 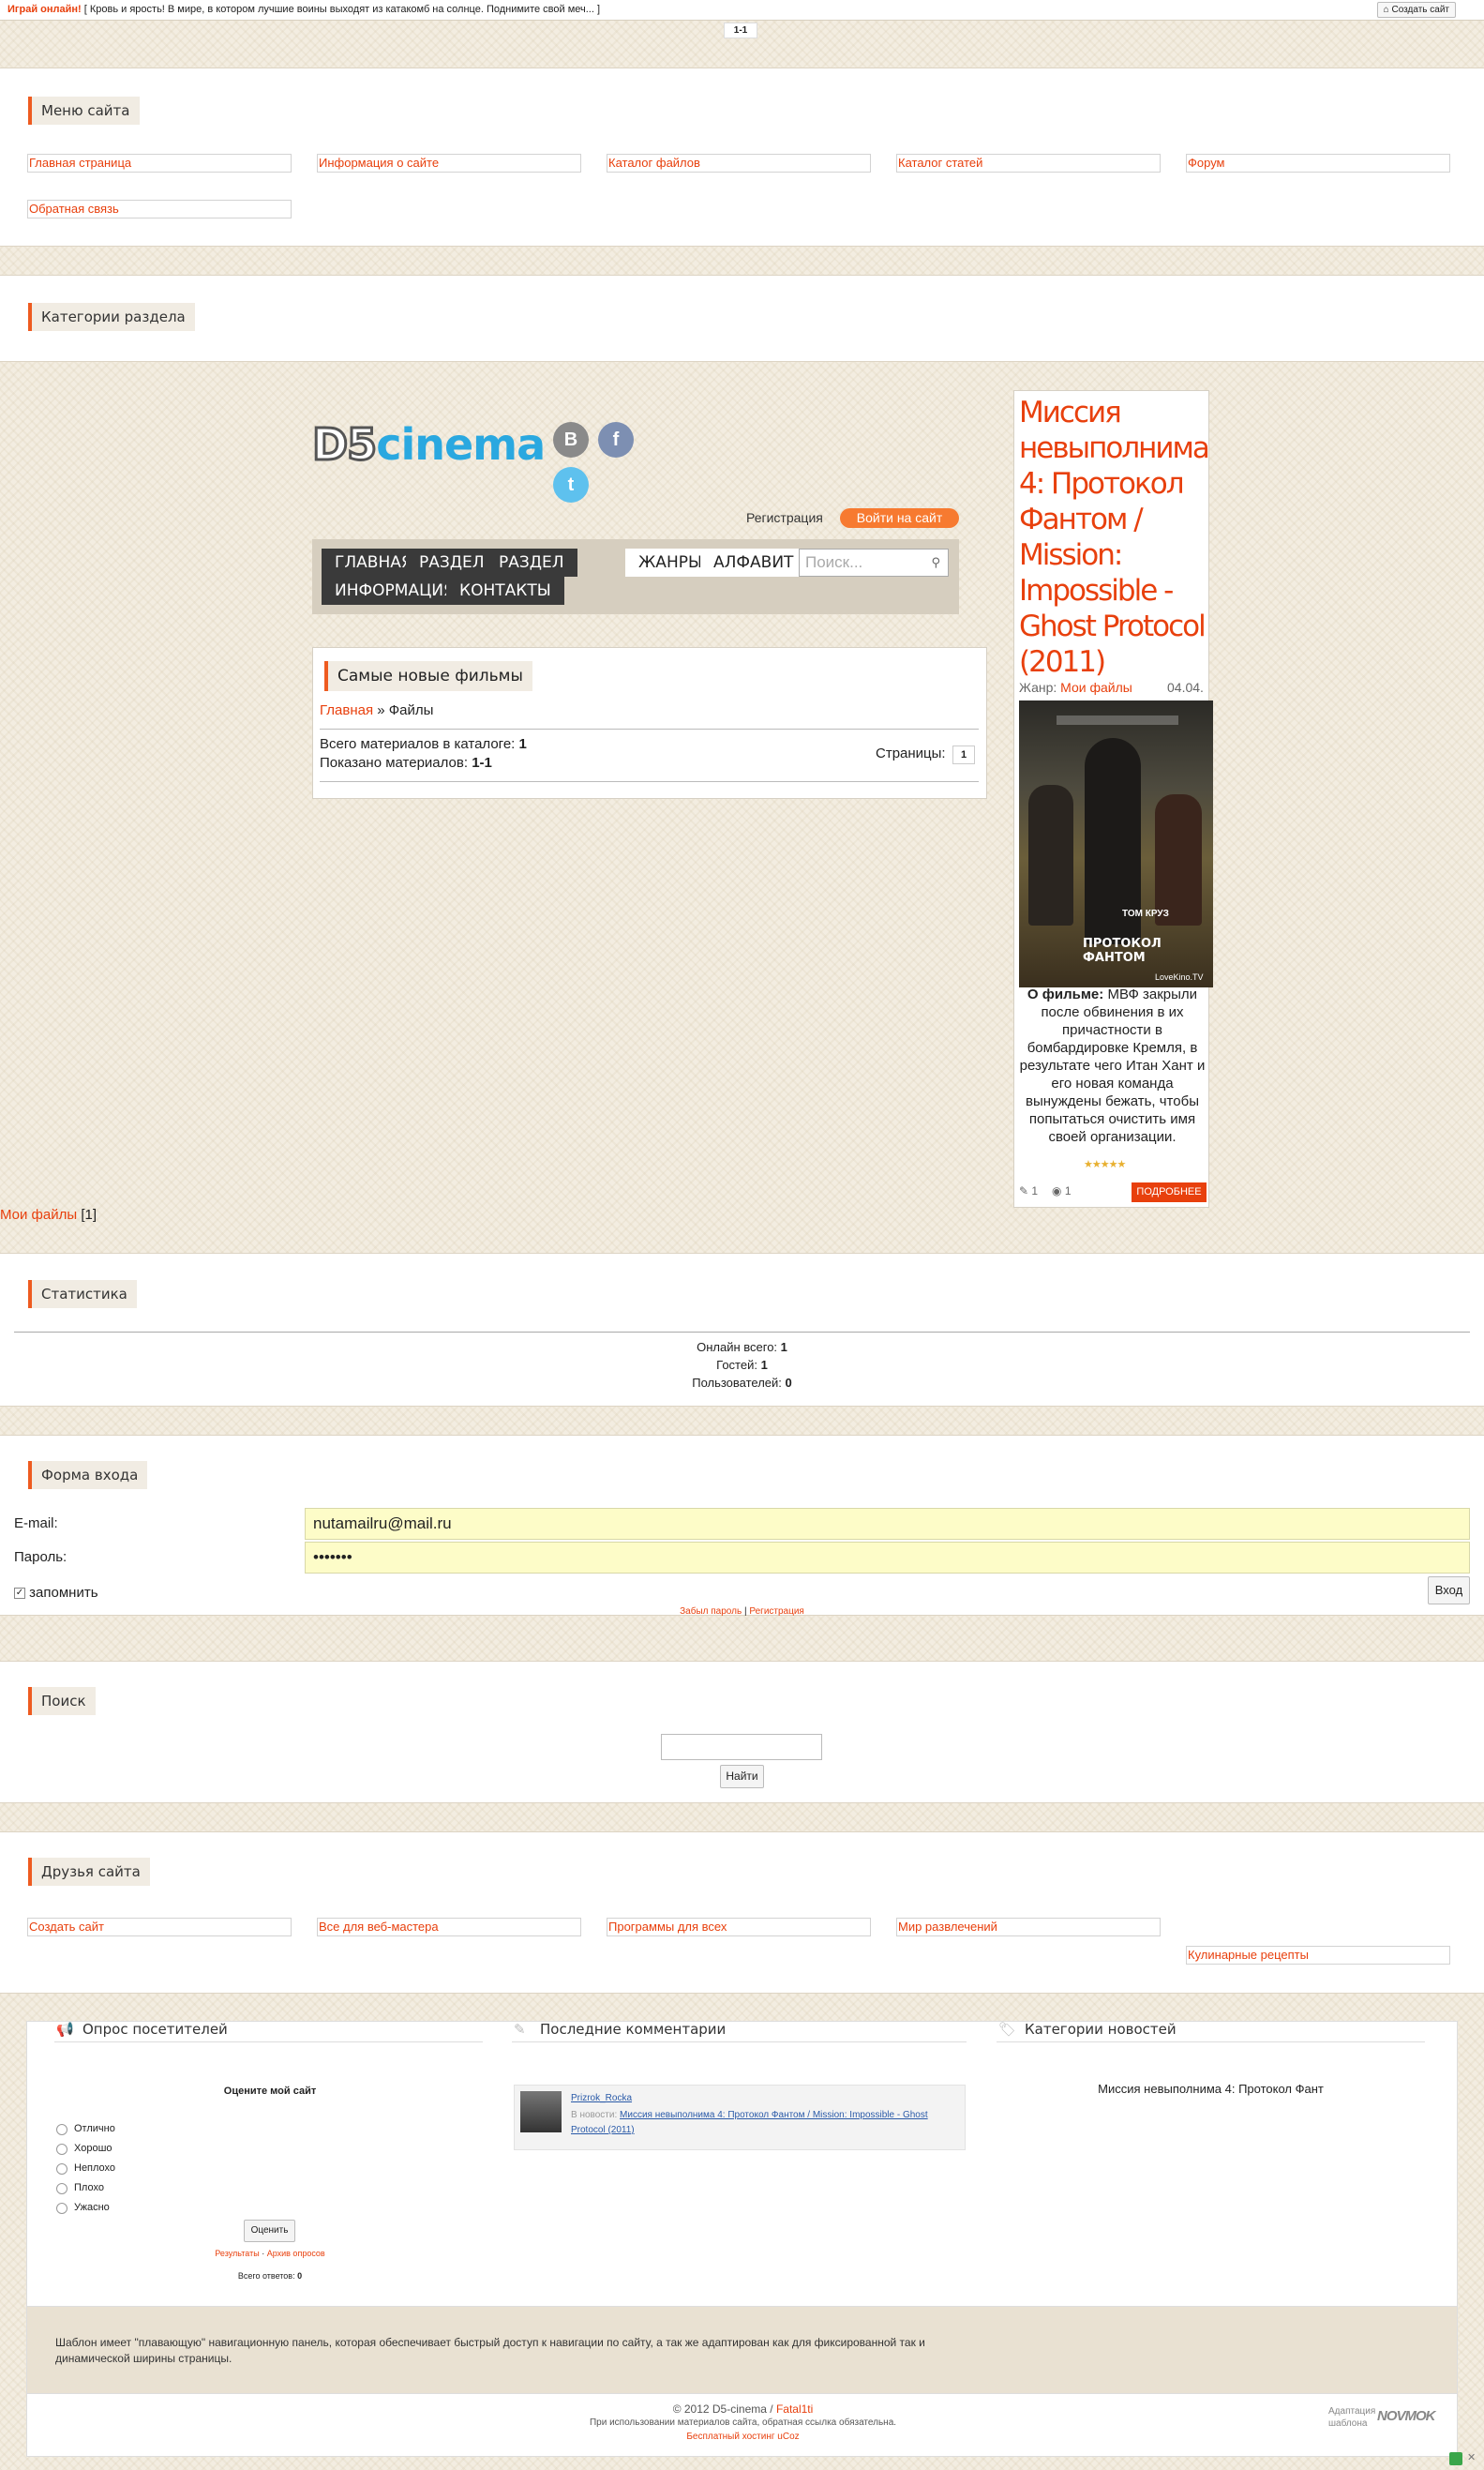 What do you see at coordinates (300, 2276) in the screenshot?
I see `poll-total-value: 0` at bounding box center [300, 2276].